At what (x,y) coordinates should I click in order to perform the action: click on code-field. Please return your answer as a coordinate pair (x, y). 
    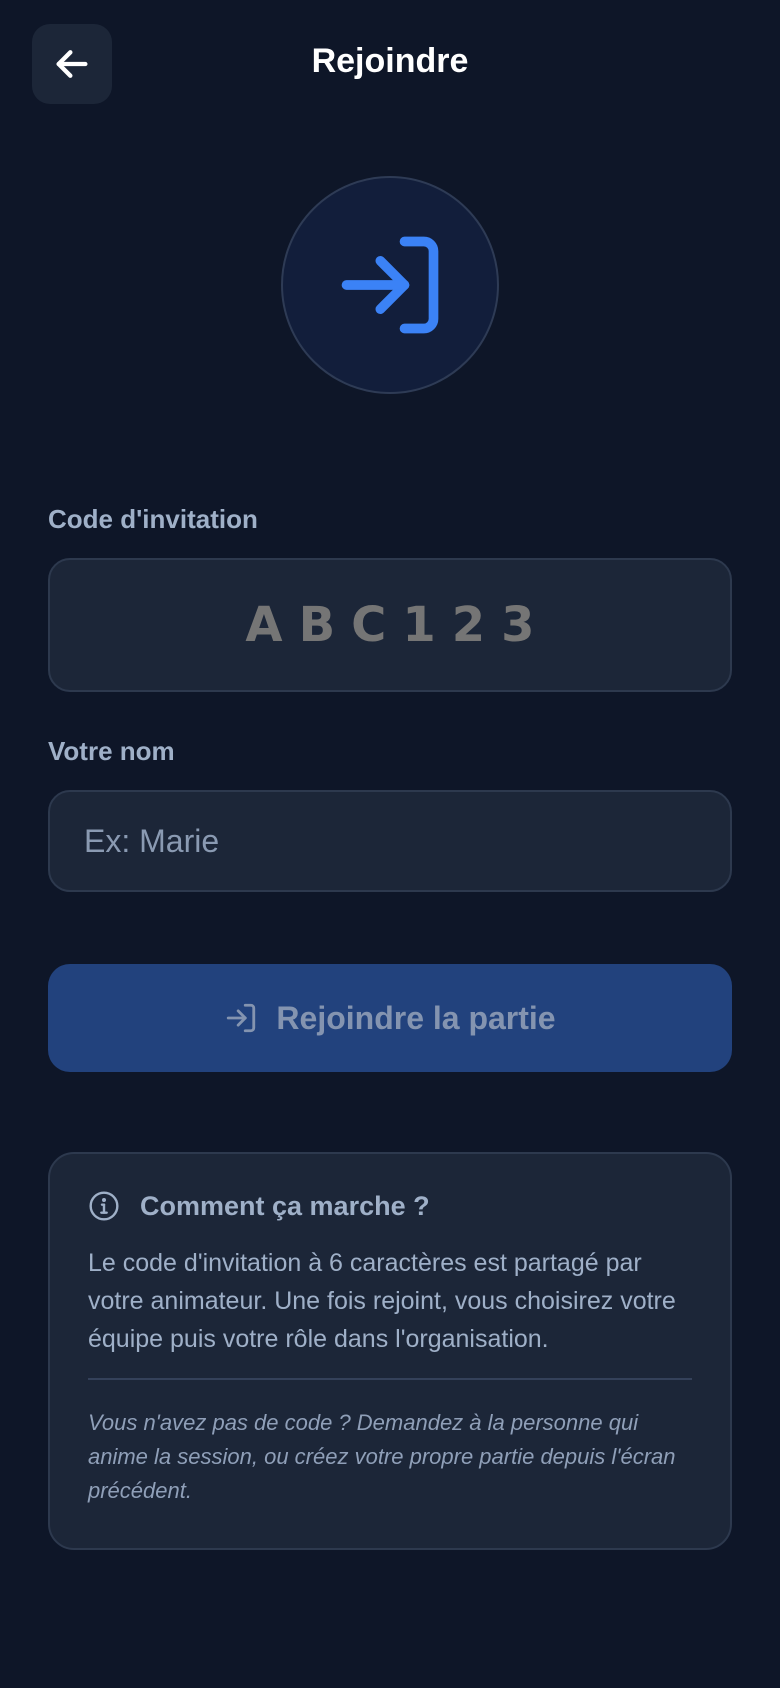
    Looking at the image, I should click on (390, 625).